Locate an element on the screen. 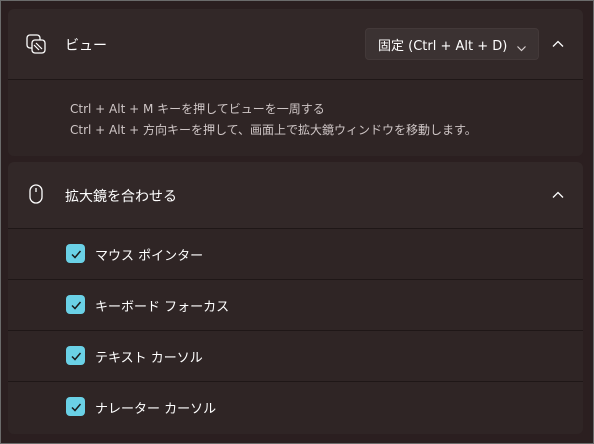 The image size is (594, 444). keyboard-focus-label: キーボード フォーカス is located at coordinates (162, 307).